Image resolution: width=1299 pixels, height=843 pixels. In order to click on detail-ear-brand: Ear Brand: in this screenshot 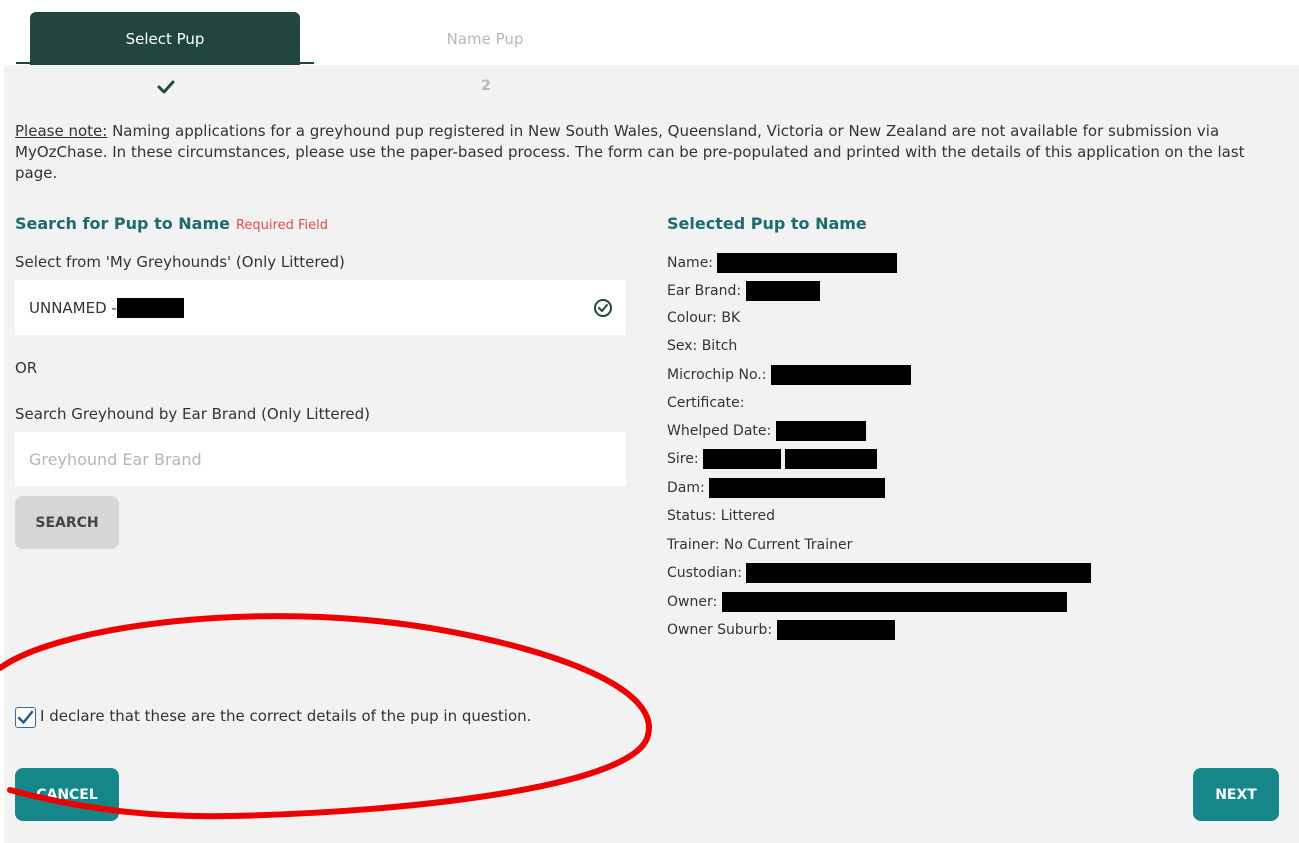, I will do `click(743, 291)`.